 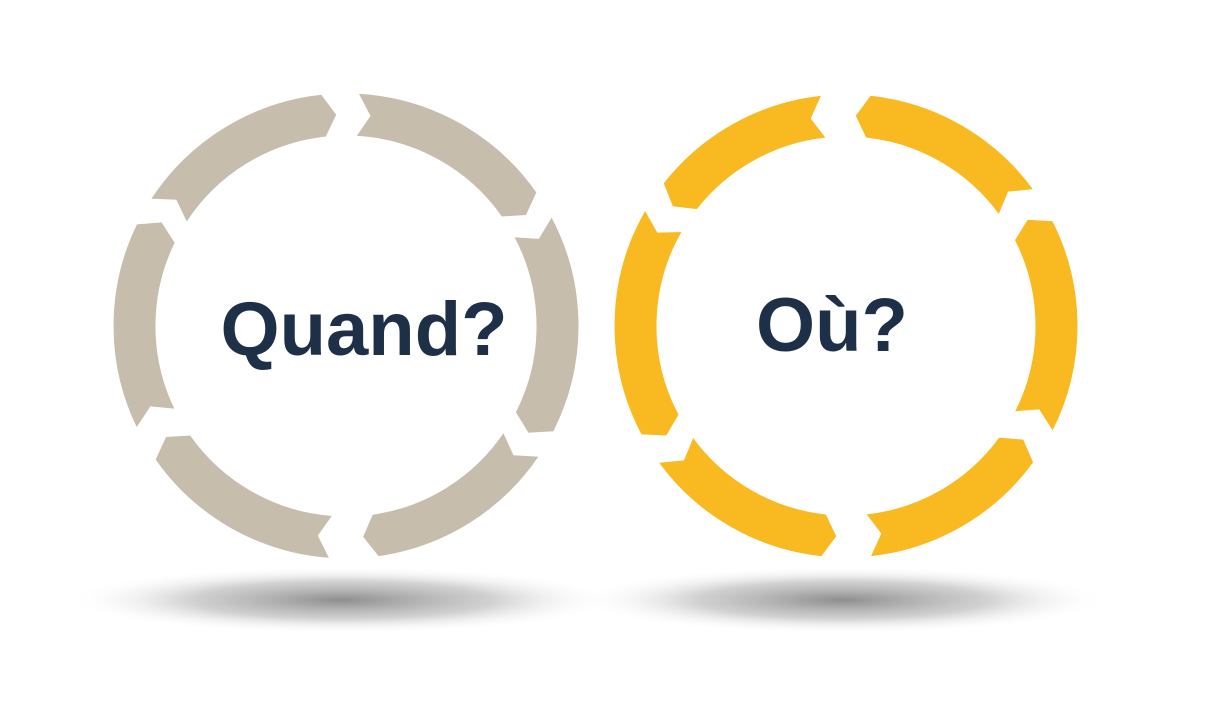 What do you see at coordinates (747, 497) in the screenshot?
I see `right-ring-segment-bottom-left` at bounding box center [747, 497].